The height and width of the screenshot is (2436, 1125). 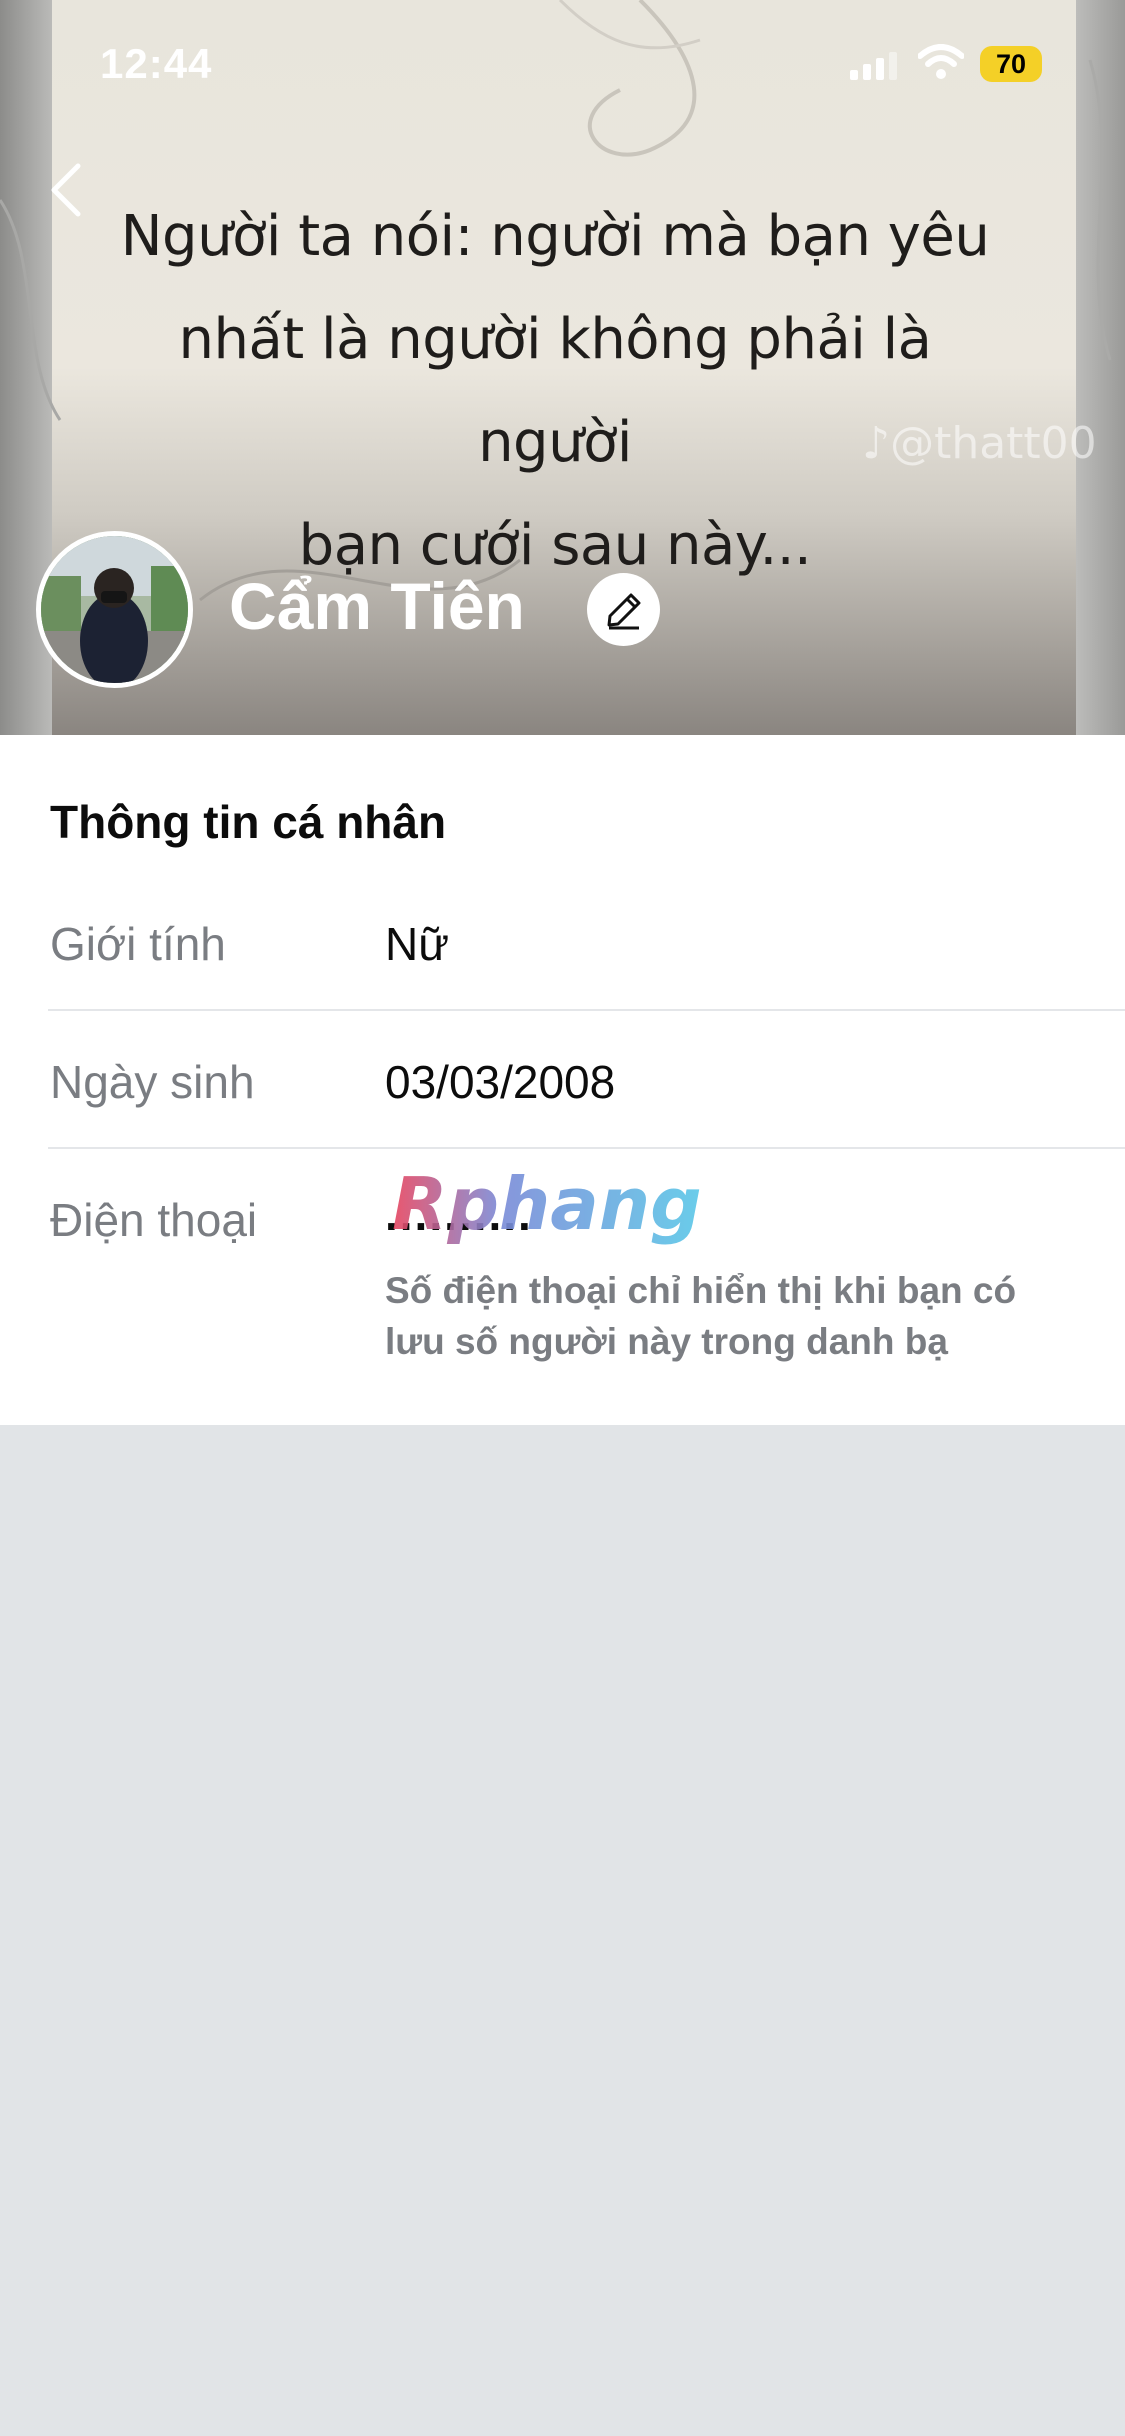 I want to click on birthday-label: Ngày sinh, so click(x=152, y=1082).